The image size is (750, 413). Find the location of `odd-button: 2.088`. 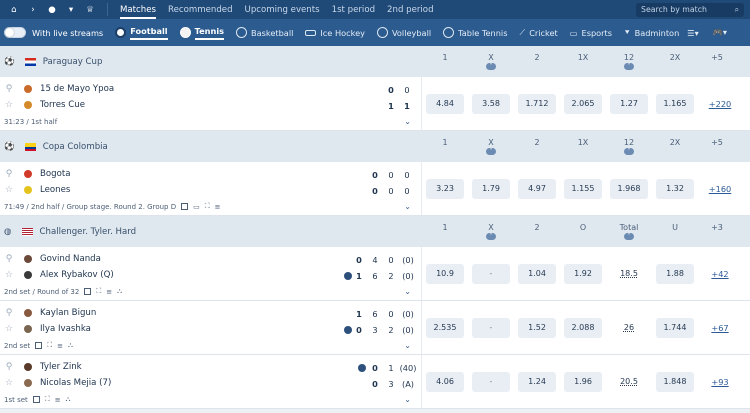

odd-button: 2.088 is located at coordinates (583, 327).